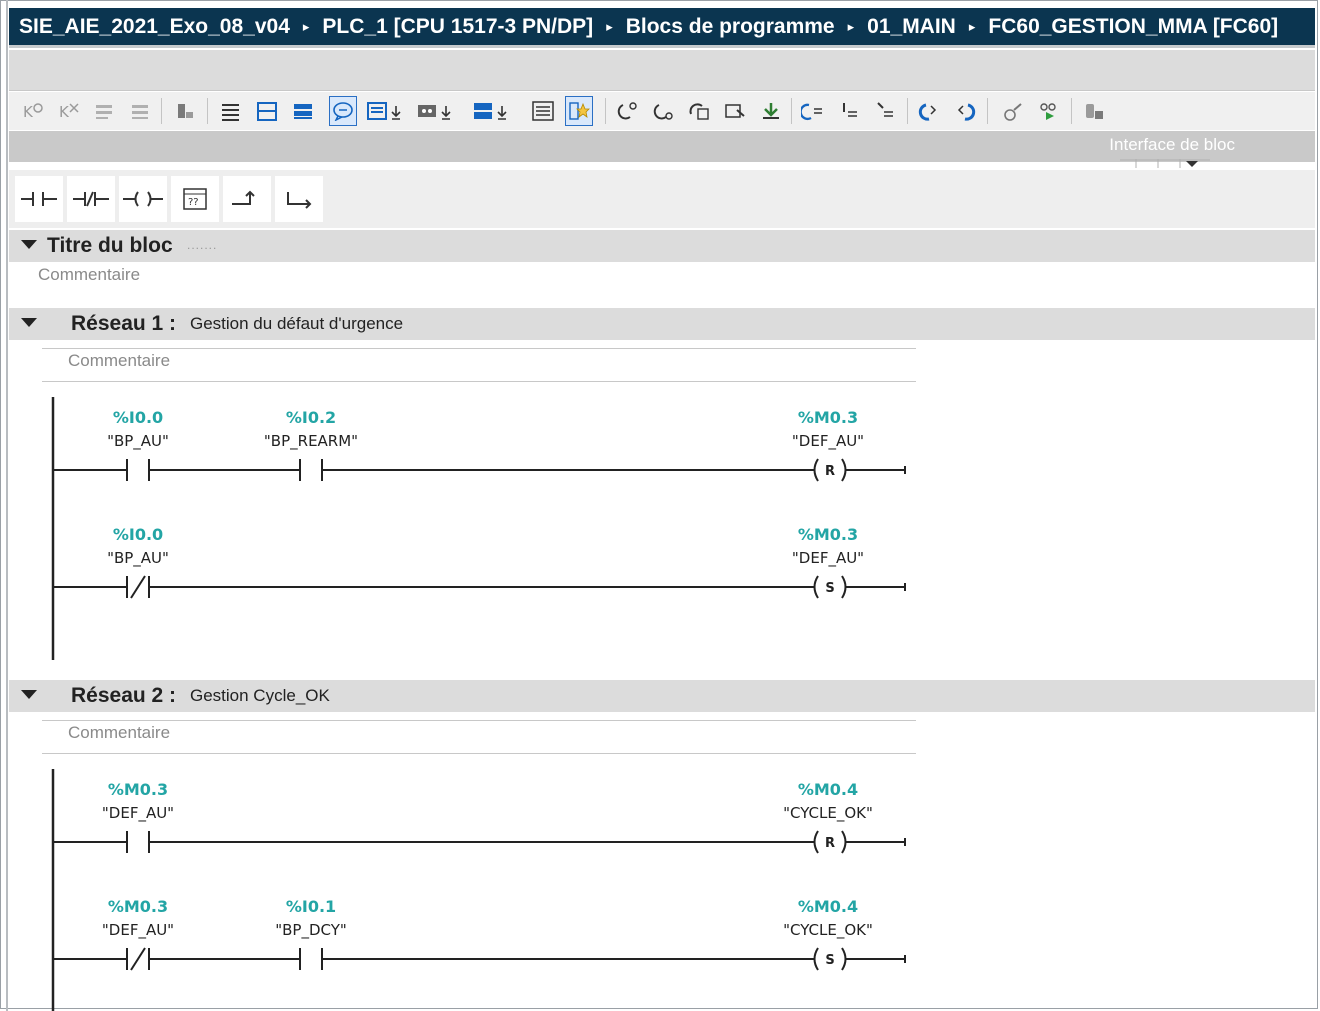 The height and width of the screenshot is (1011, 1320). Describe the element at coordinates (311, 930) in the screenshot. I see `contact-symbol: "BP_DCY"` at that location.